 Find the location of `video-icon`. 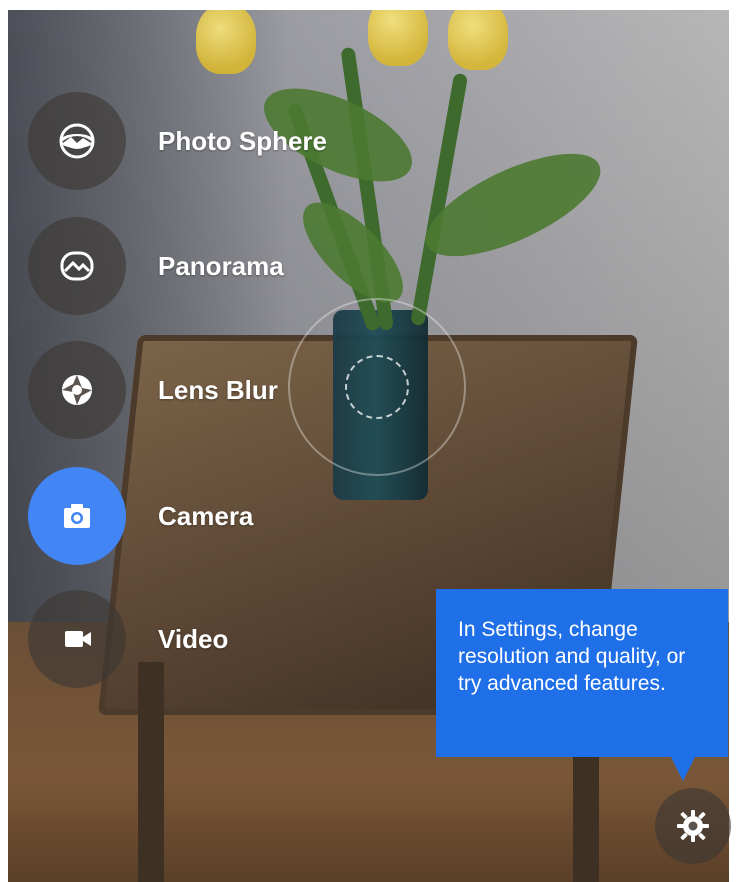

video-icon is located at coordinates (78, 639).